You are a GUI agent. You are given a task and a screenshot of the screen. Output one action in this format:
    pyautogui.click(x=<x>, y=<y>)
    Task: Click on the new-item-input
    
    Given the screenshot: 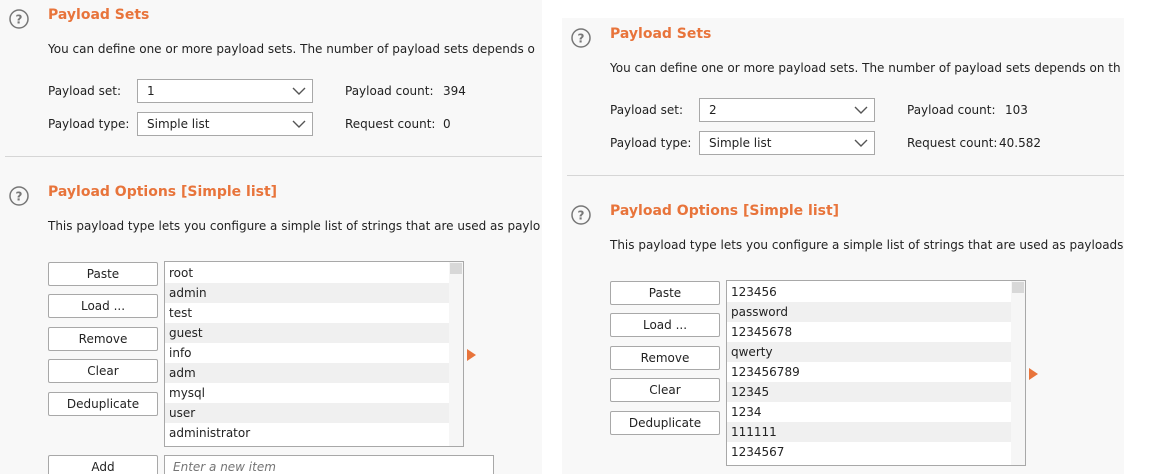 What is the action you would take?
    pyautogui.click(x=329, y=464)
    